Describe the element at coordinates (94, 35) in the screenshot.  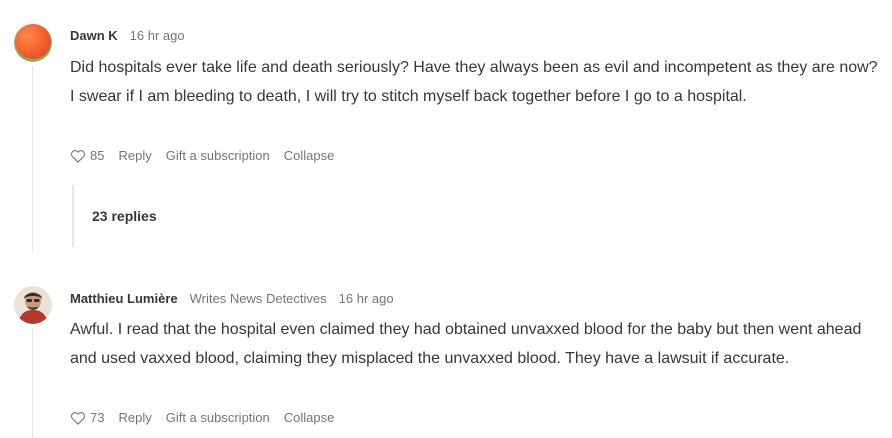
I see `author-name: Dawn K` at that location.